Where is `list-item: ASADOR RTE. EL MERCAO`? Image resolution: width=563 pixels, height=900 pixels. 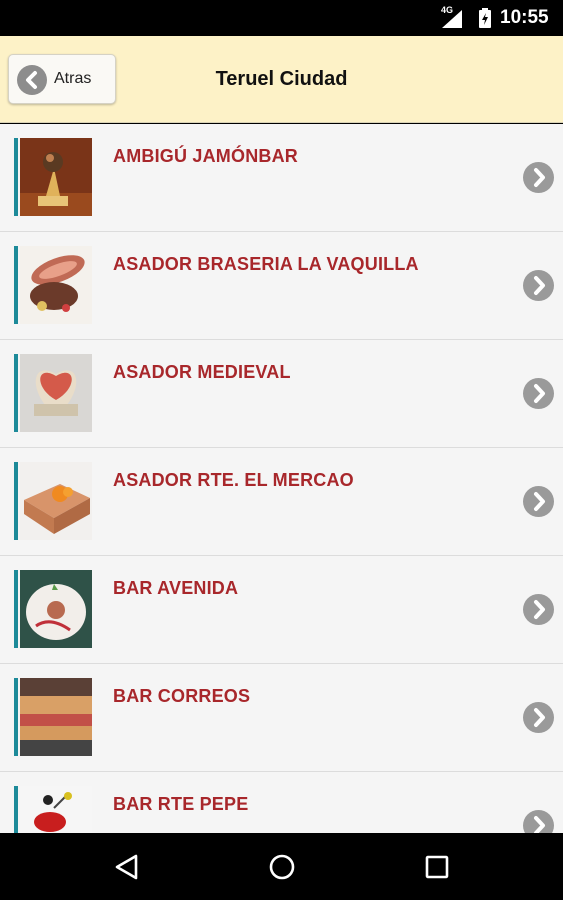 list-item: ASADOR RTE. EL MERCAO is located at coordinates (281, 502).